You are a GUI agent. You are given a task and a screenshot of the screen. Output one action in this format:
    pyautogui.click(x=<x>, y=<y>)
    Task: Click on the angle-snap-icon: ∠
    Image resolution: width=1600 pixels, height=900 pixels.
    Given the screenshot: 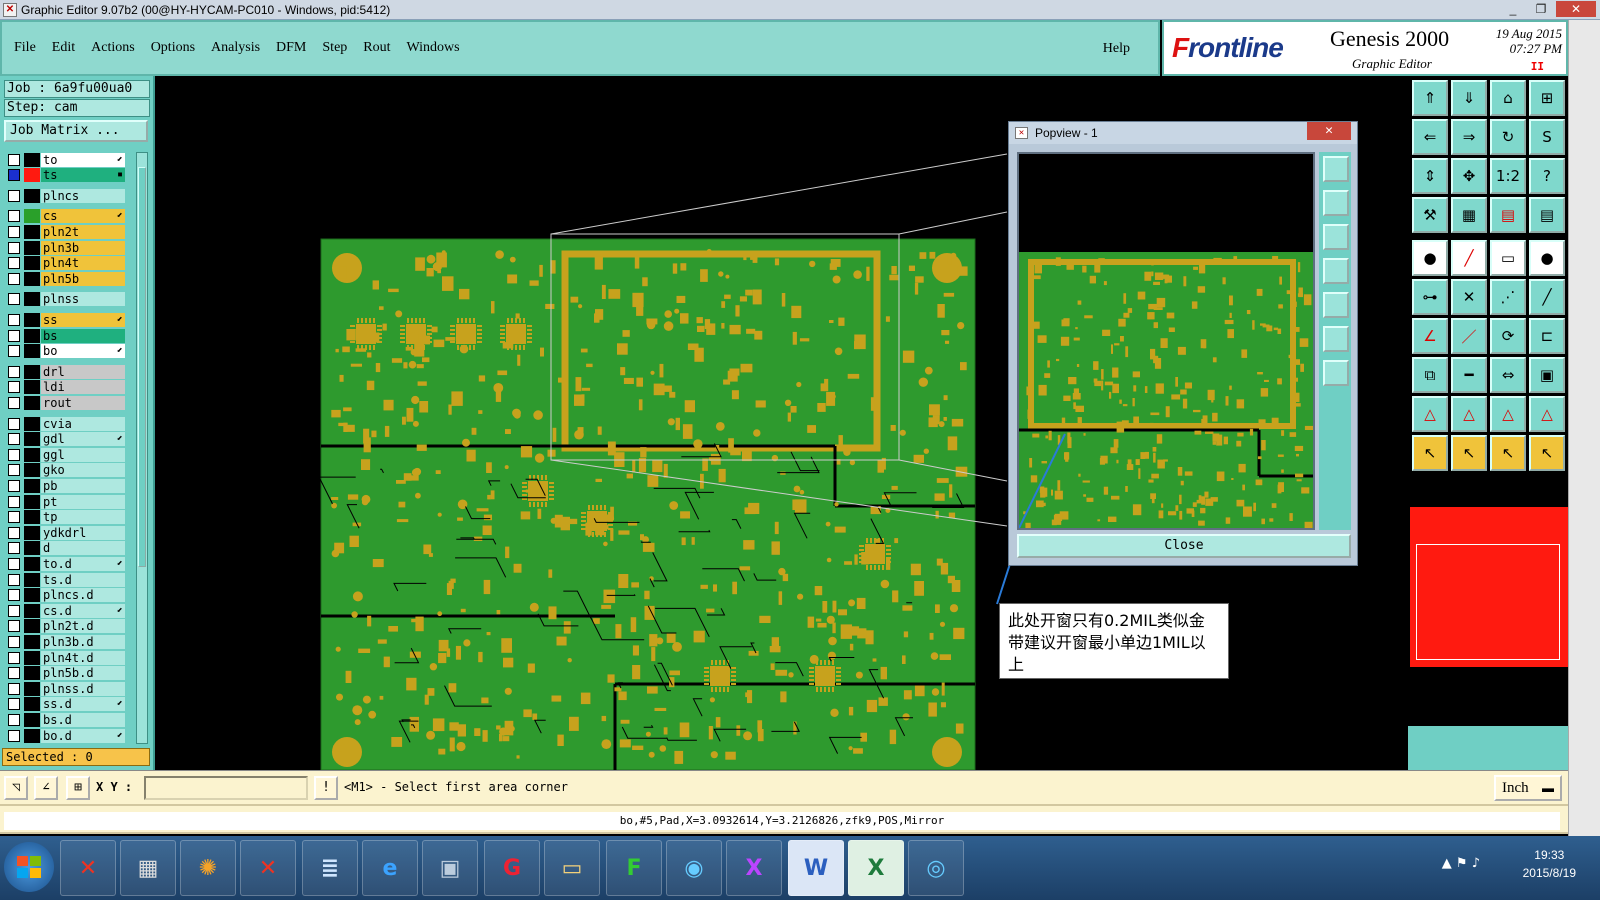 What is the action you would take?
    pyautogui.click(x=46, y=788)
    